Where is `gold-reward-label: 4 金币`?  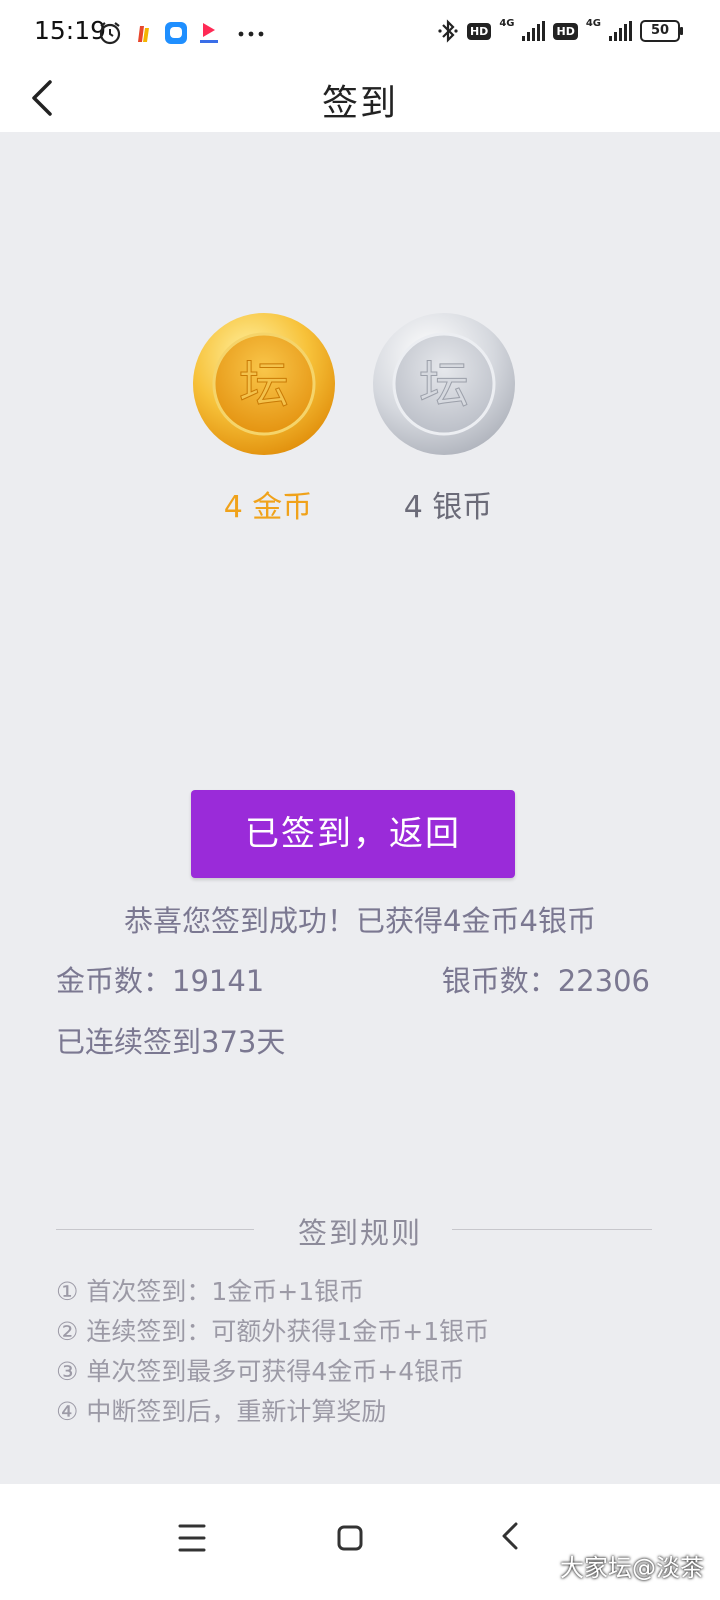 gold-reward-label: 4 金币 is located at coordinates (268, 507).